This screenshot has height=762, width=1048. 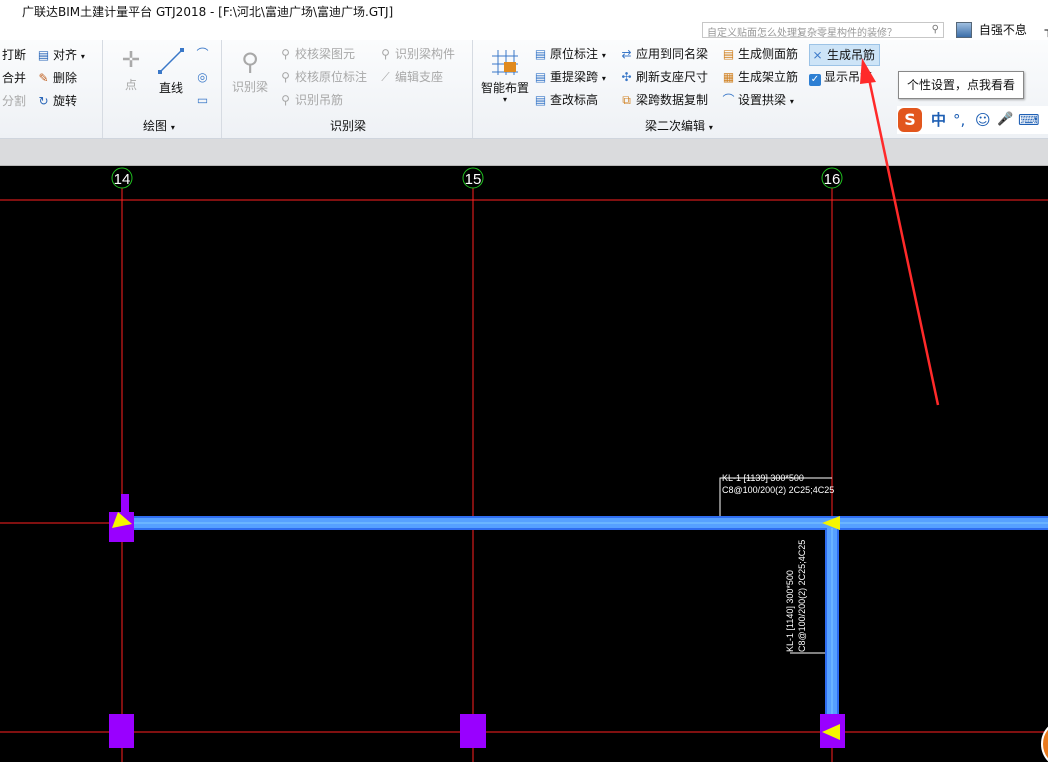 What do you see at coordinates (817, 55) in the screenshot?
I see `hanger-bar-icon: ⨯` at bounding box center [817, 55].